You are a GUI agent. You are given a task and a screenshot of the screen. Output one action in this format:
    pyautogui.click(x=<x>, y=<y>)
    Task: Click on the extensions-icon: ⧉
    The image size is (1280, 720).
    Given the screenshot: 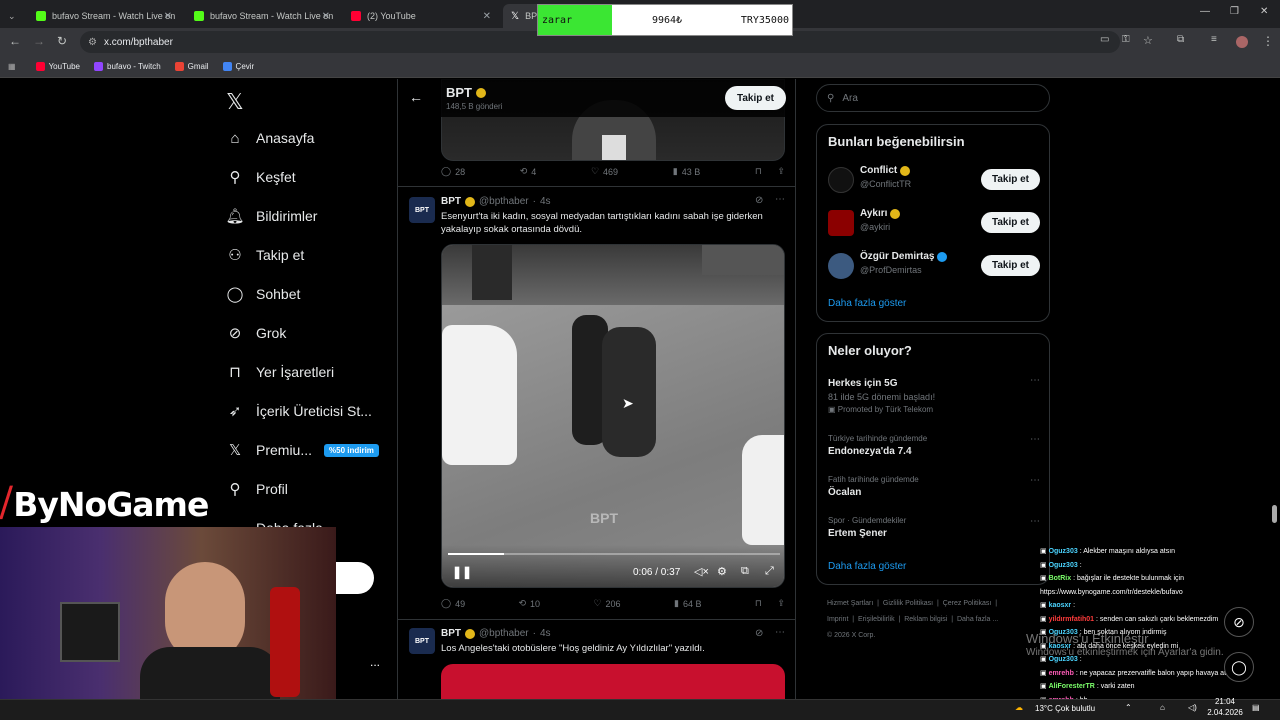 What is the action you would take?
    pyautogui.click(x=1180, y=39)
    